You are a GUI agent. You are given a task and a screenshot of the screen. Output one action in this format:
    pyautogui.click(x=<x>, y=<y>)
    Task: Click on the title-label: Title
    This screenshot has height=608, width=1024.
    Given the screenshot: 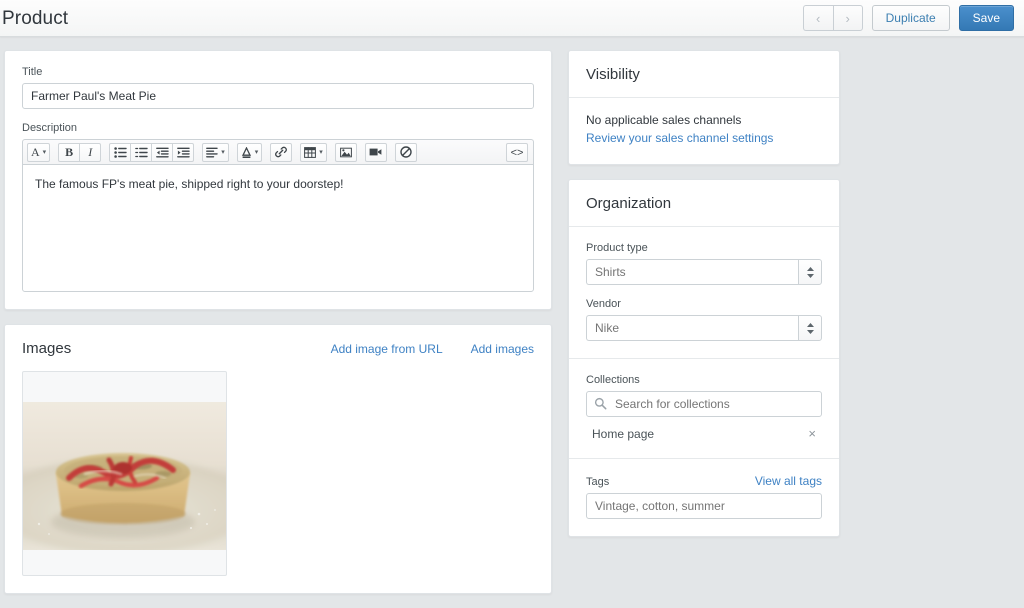 What is the action you would take?
    pyautogui.click(x=32, y=72)
    